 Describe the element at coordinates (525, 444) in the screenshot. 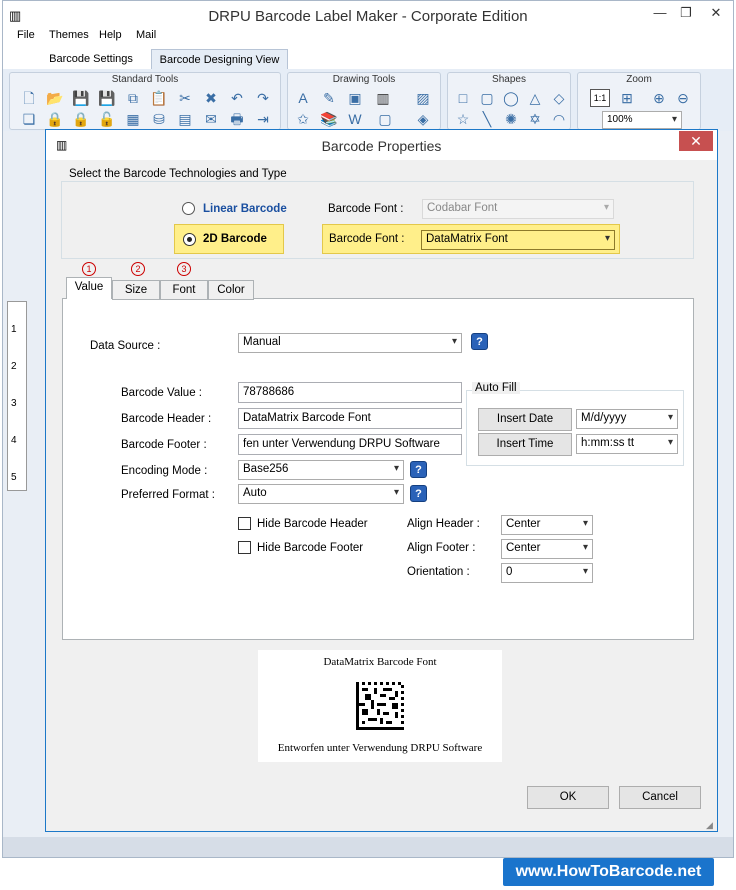

I see `insert-time-button: Insert Time` at that location.